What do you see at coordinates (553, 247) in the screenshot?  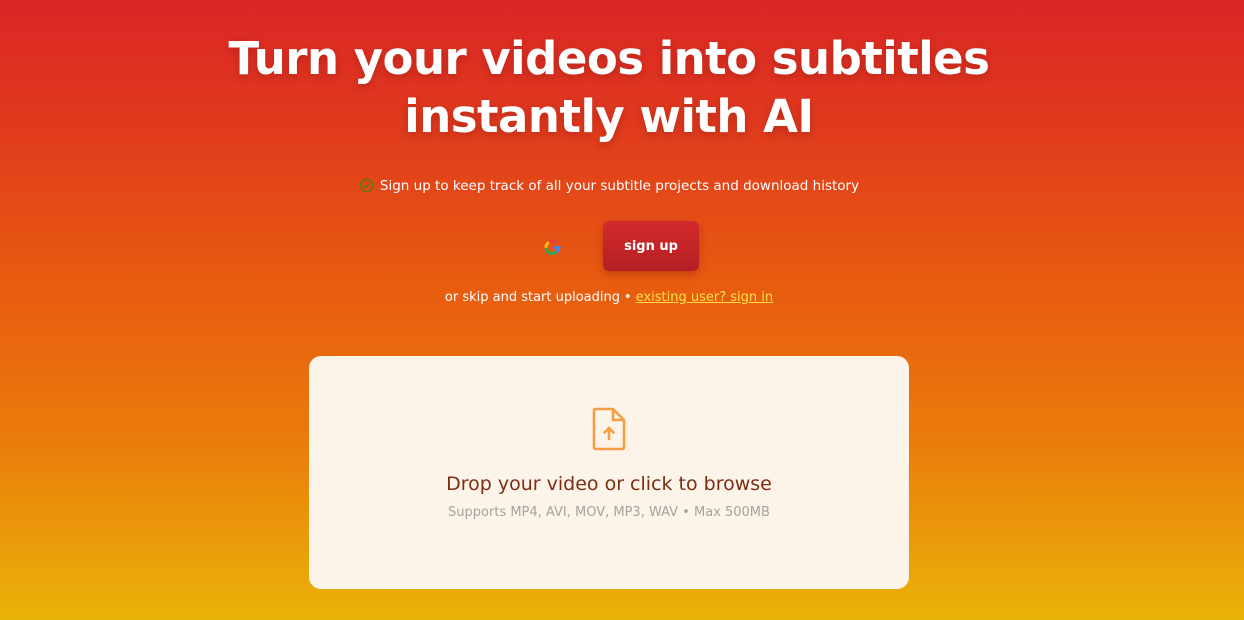 I see `google-icon` at bounding box center [553, 247].